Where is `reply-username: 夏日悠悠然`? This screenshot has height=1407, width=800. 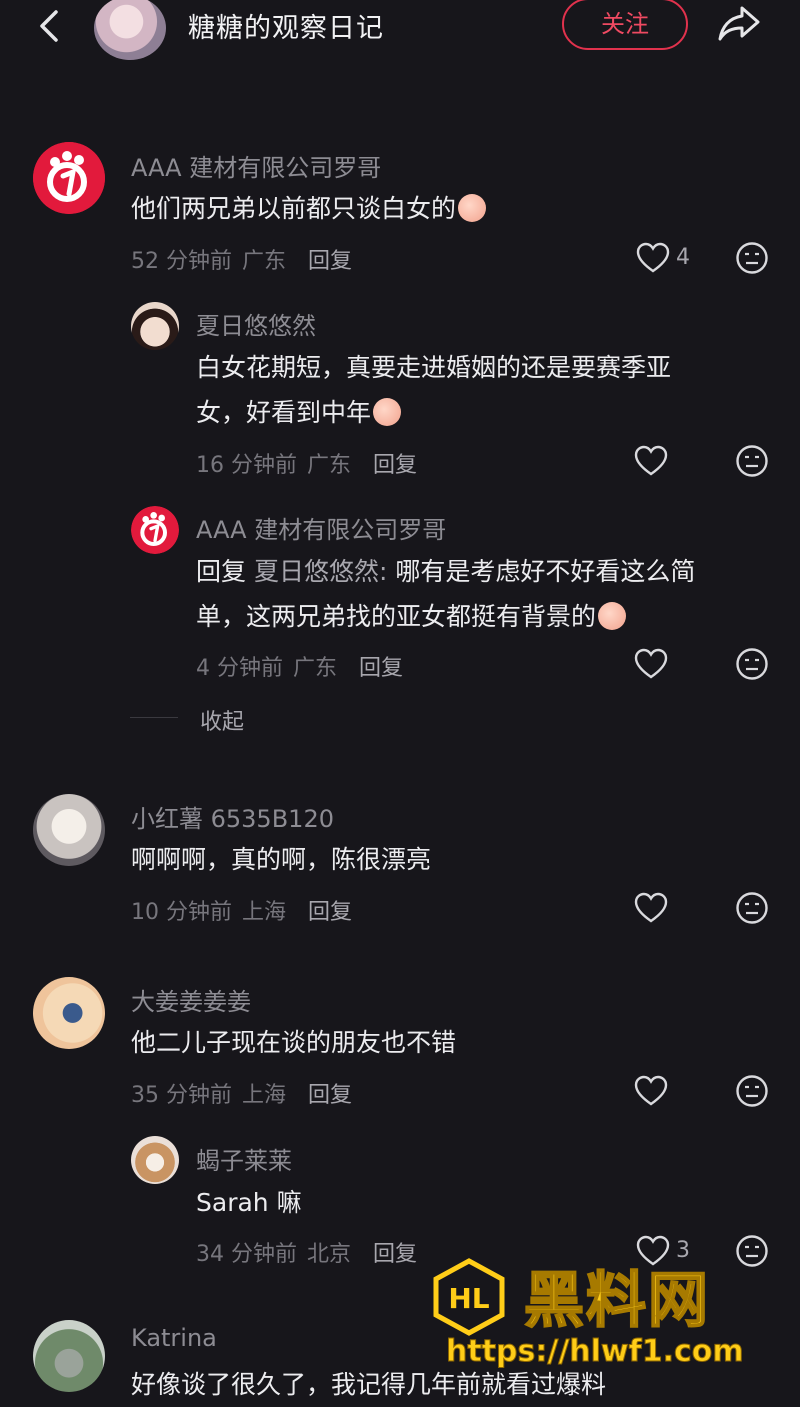 reply-username: 夏日悠悠然 is located at coordinates (256, 323).